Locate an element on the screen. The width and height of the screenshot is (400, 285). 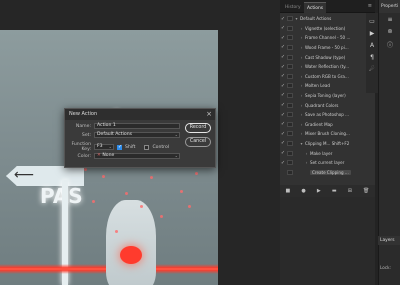
action-label-text: Quadrant Colors is located at coordinates (322, 105).